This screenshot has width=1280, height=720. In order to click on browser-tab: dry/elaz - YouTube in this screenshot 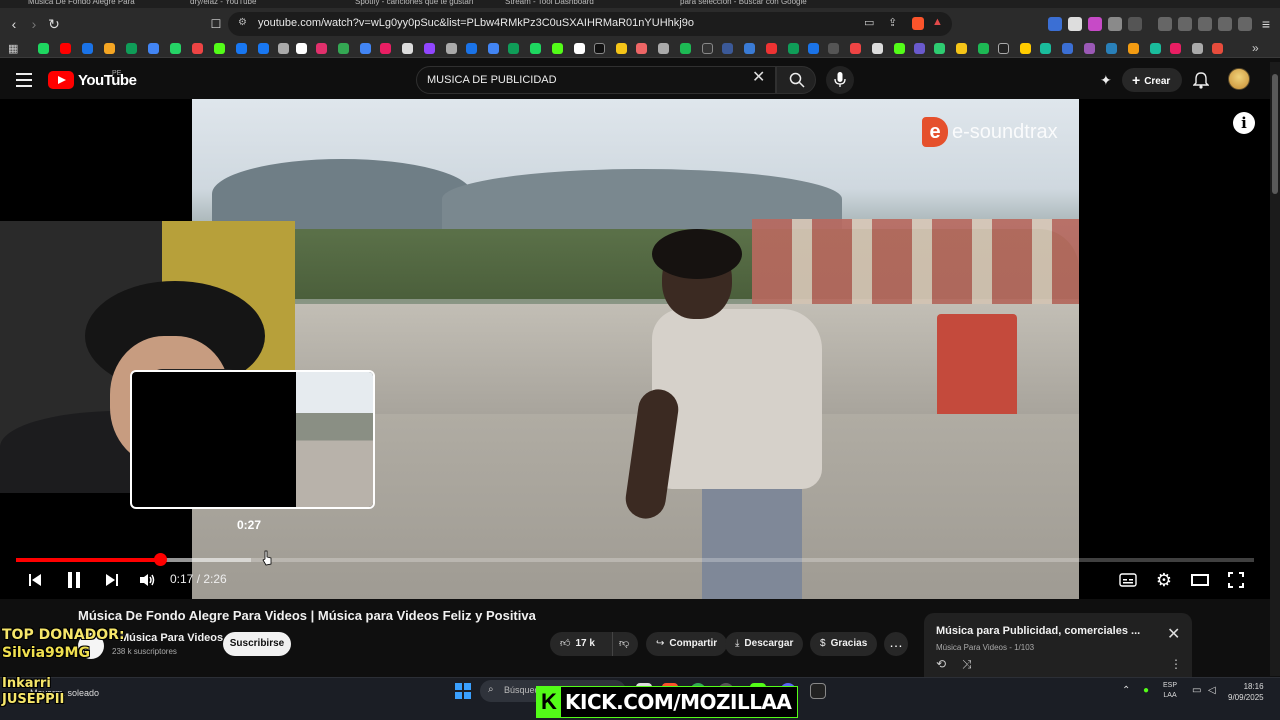, I will do `click(255, 4)`.